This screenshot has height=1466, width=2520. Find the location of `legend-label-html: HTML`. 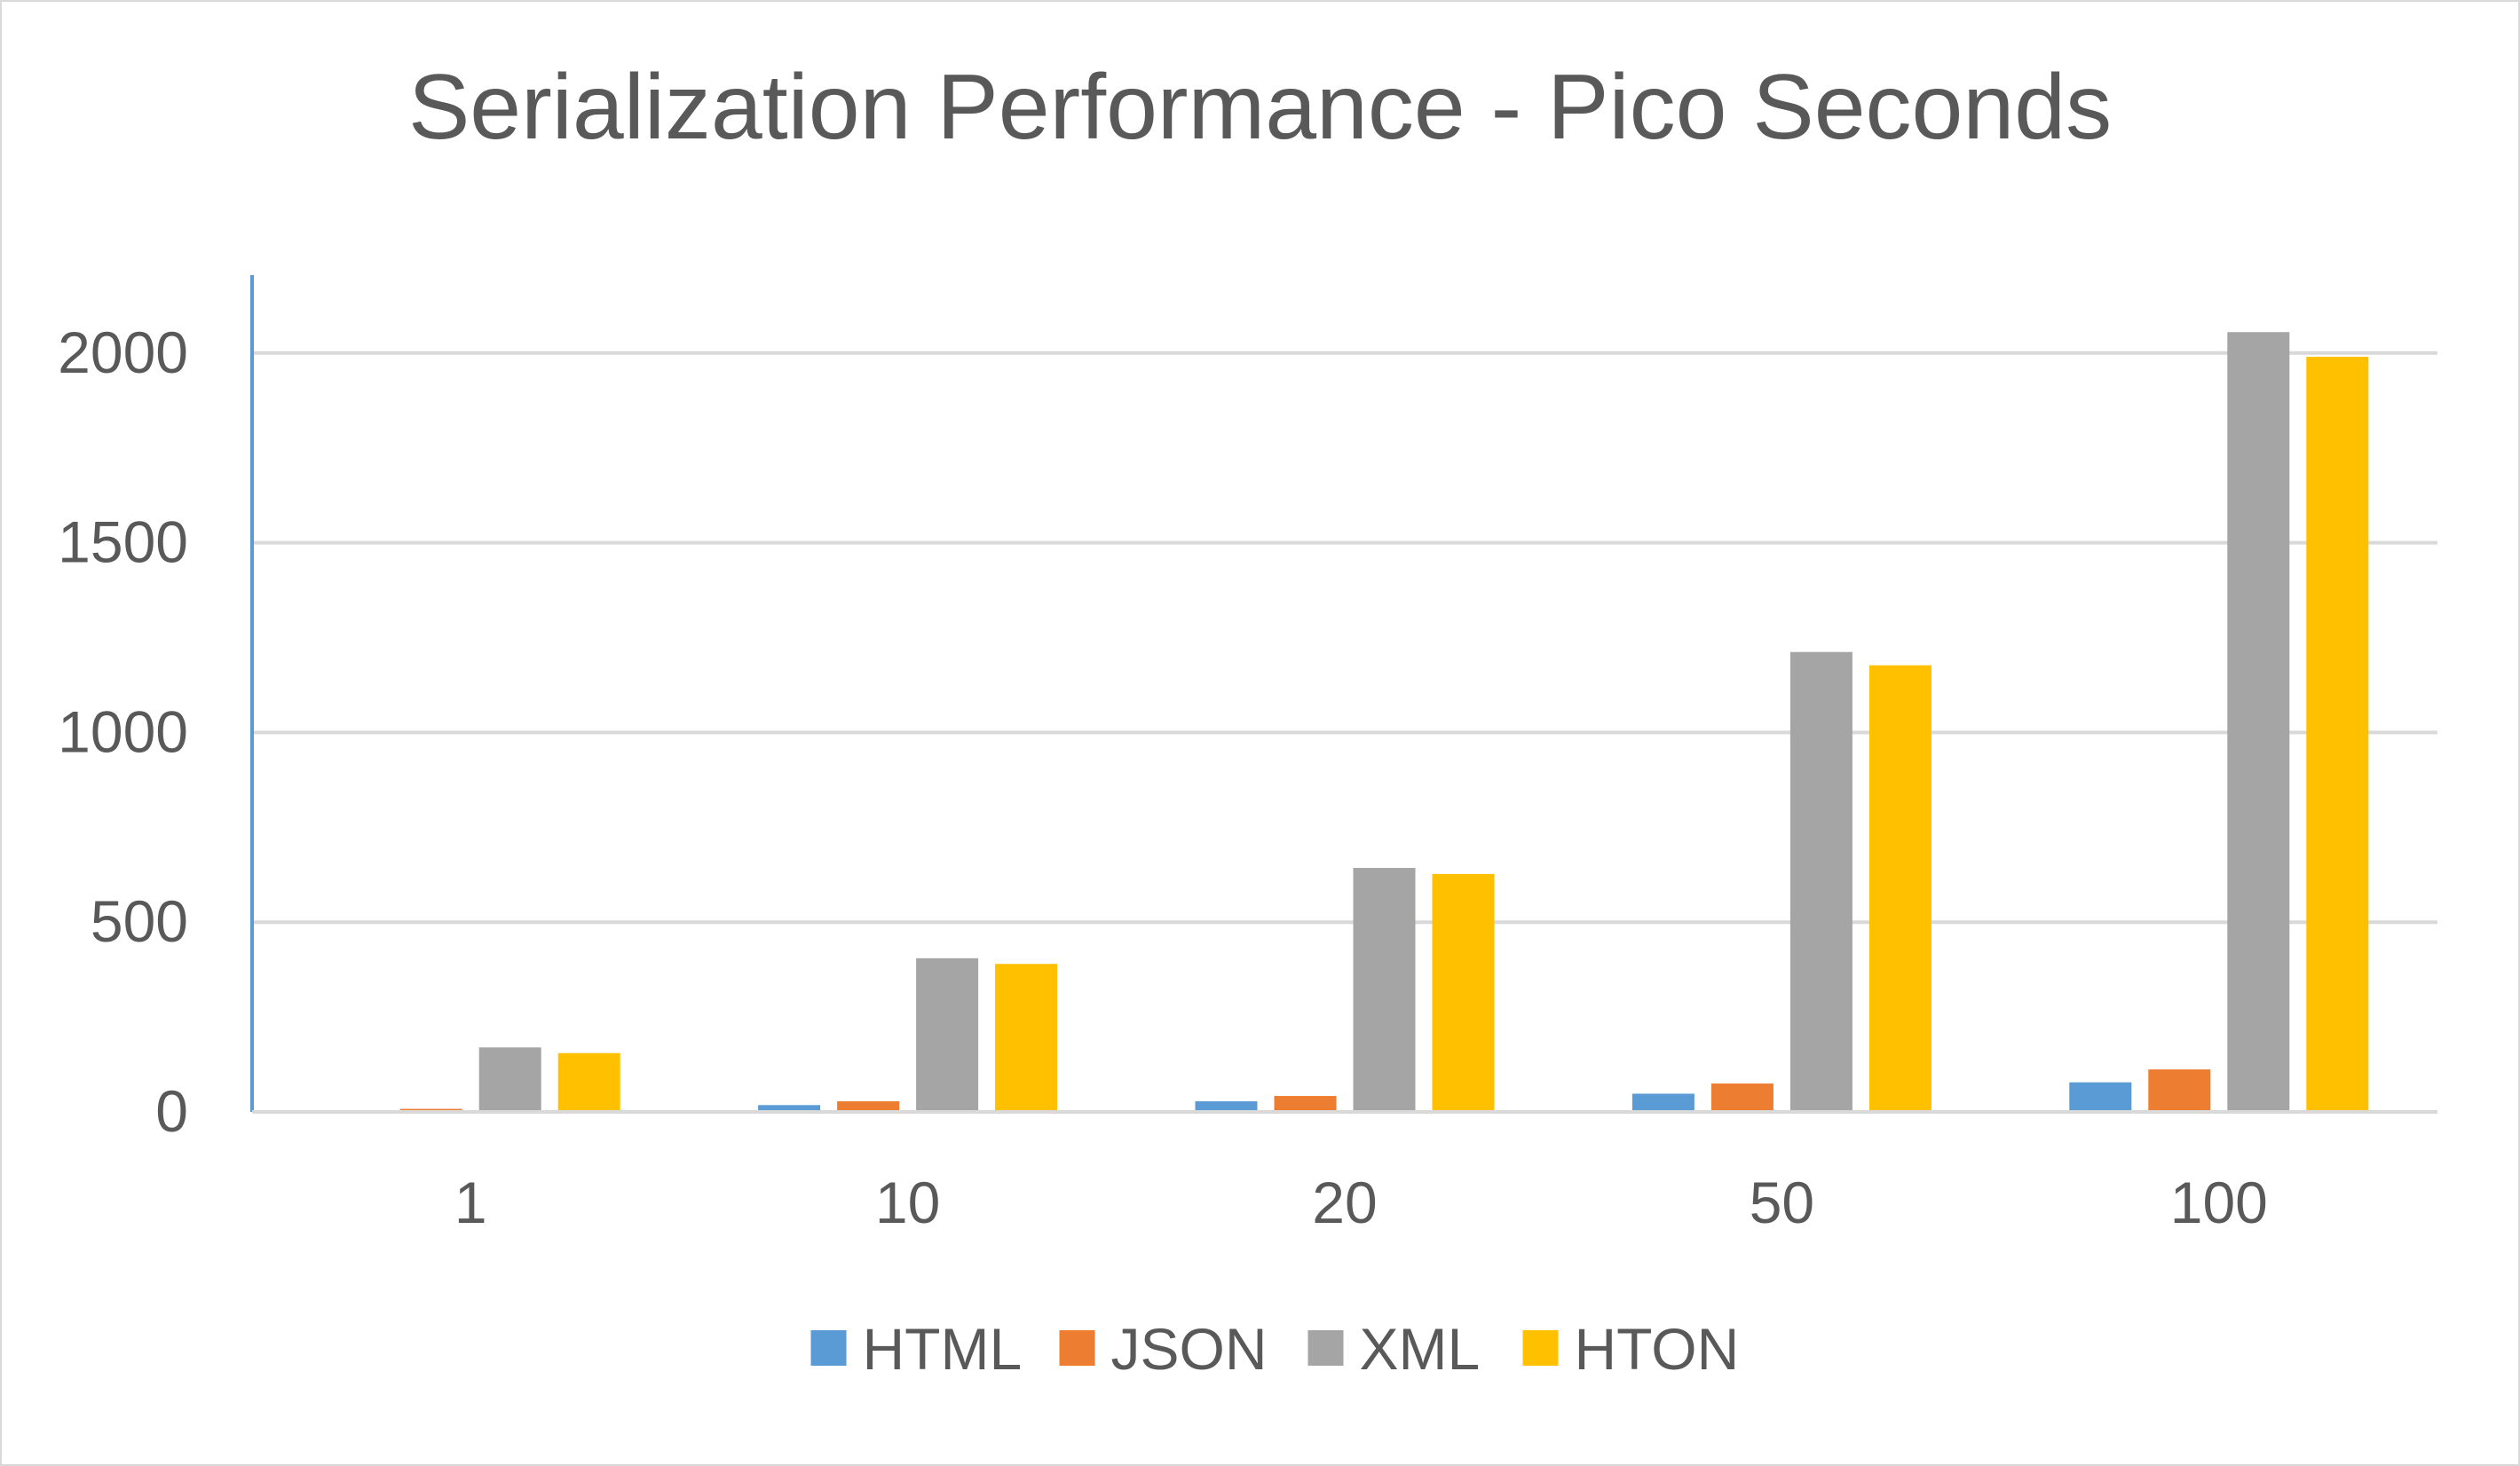

legend-label-html: HTML is located at coordinates (943, 1349).